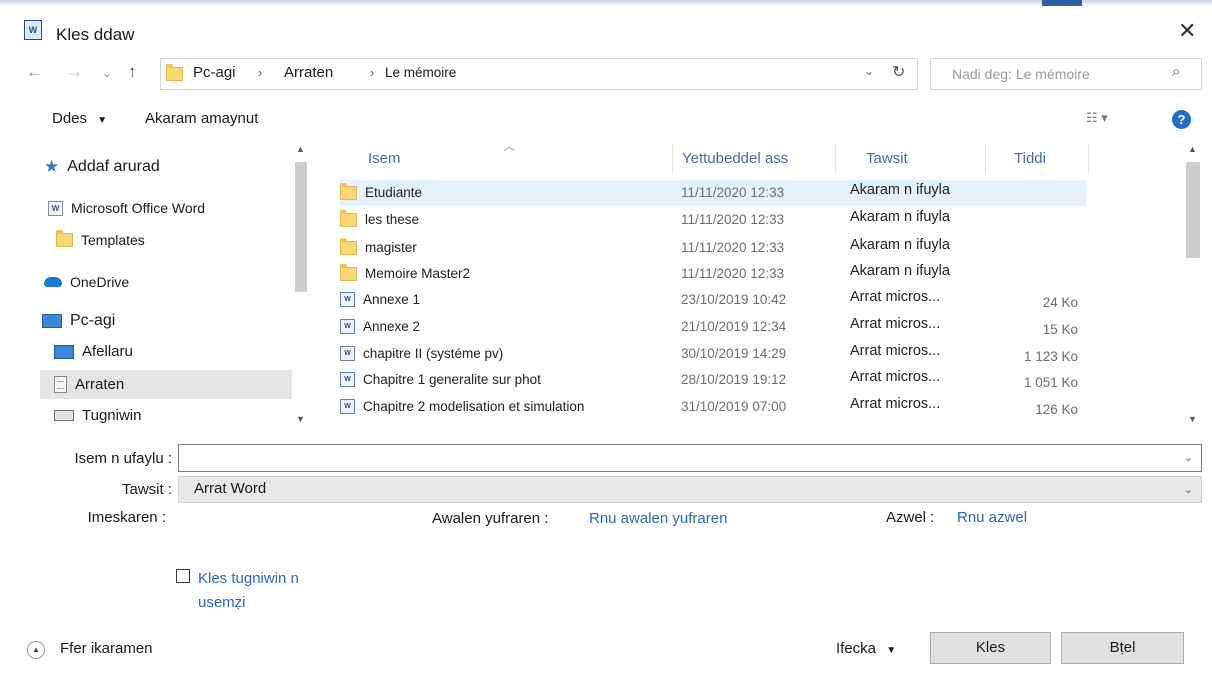 The height and width of the screenshot is (680, 1212). What do you see at coordinates (106, 648) in the screenshot?
I see `hide-folders-button: Ffer ikaramen` at bounding box center [106, 648].